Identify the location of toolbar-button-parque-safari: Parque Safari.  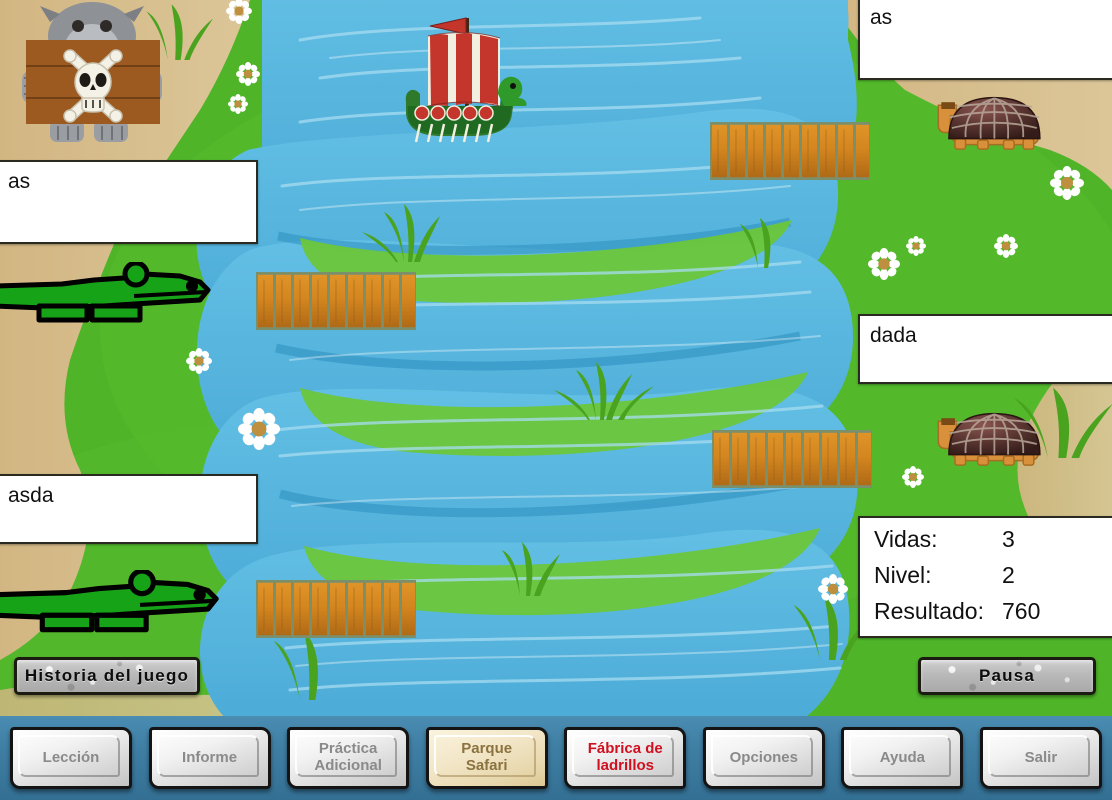
(486, 758).